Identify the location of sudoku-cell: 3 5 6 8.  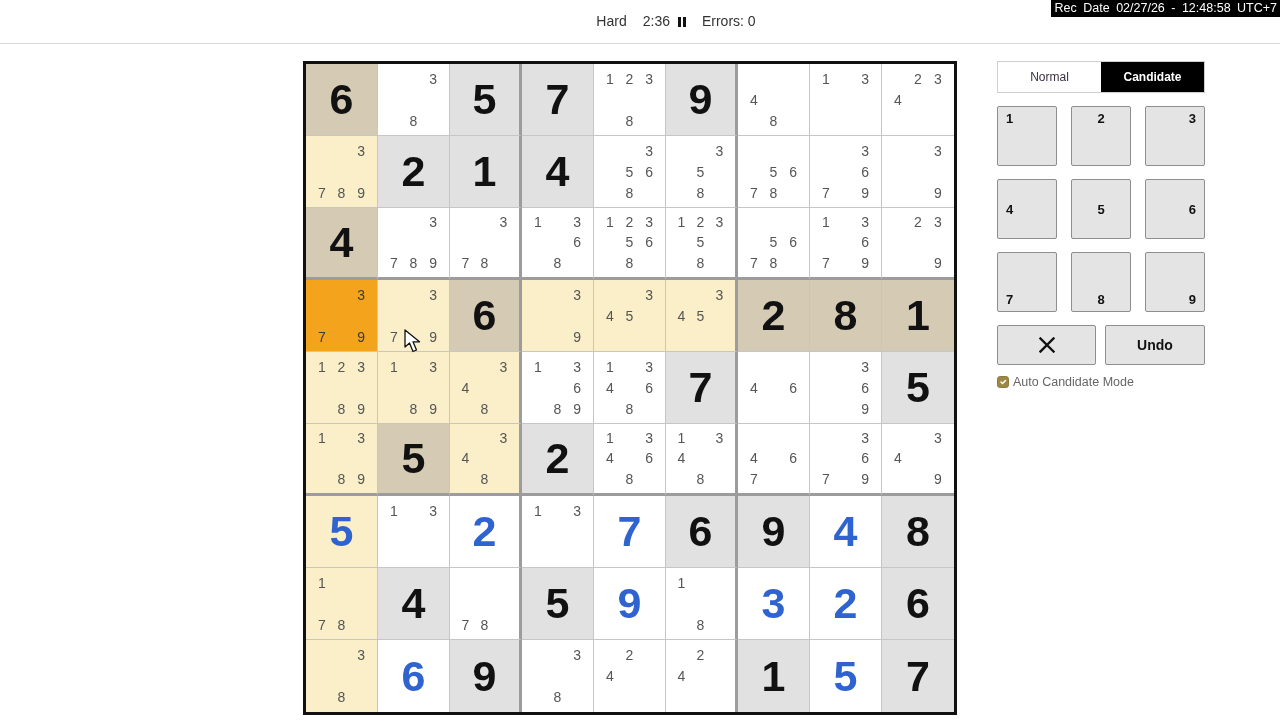
(630, 172).